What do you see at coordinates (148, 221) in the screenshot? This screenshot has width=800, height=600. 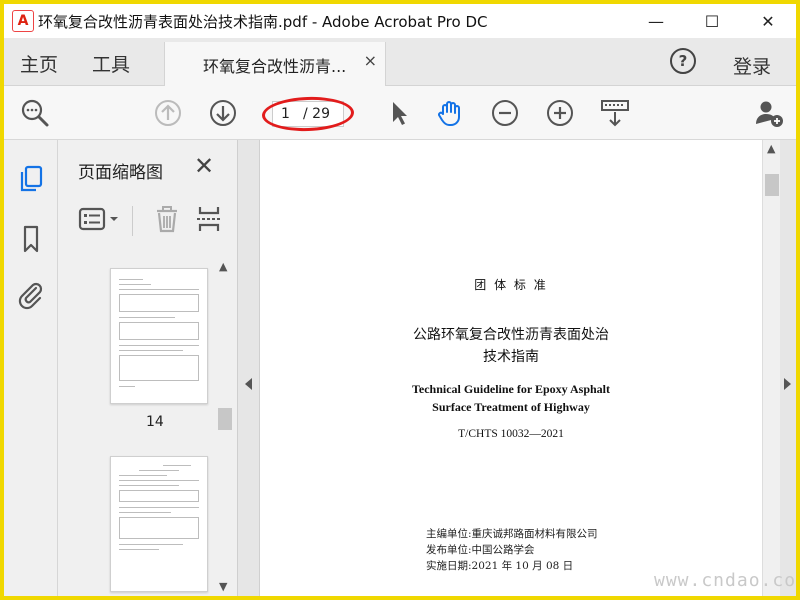 I see `panel-toolbar` at bounding box center [148, 221].